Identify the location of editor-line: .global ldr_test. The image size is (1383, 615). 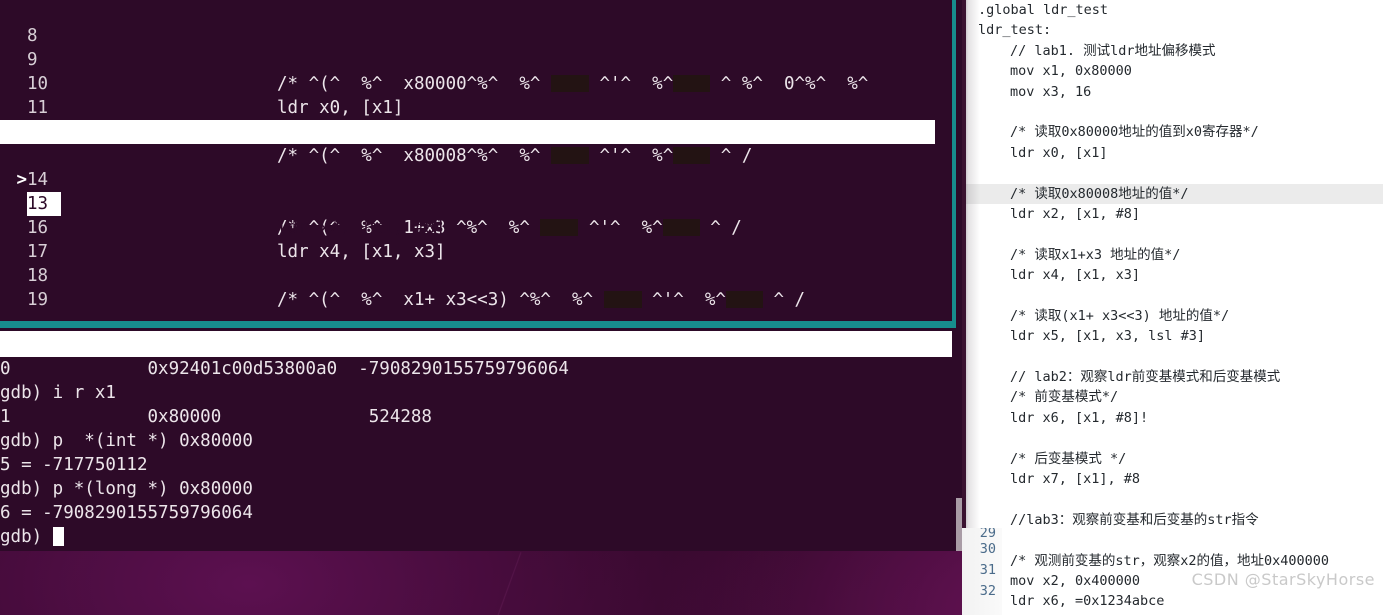
(1043, 10).